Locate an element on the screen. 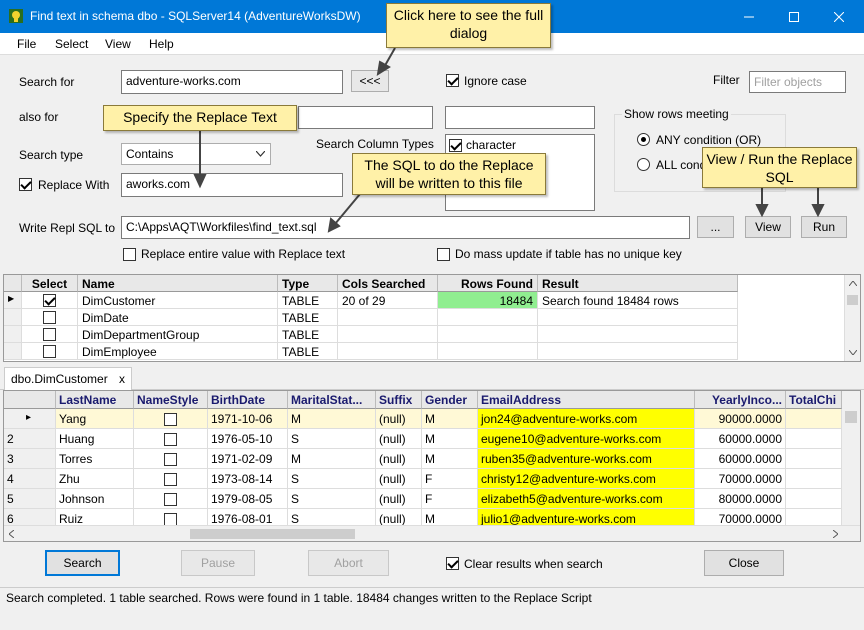 The height and width of the screenshot is (630, 864). close-button: Close is located at coordinates (744, 563).